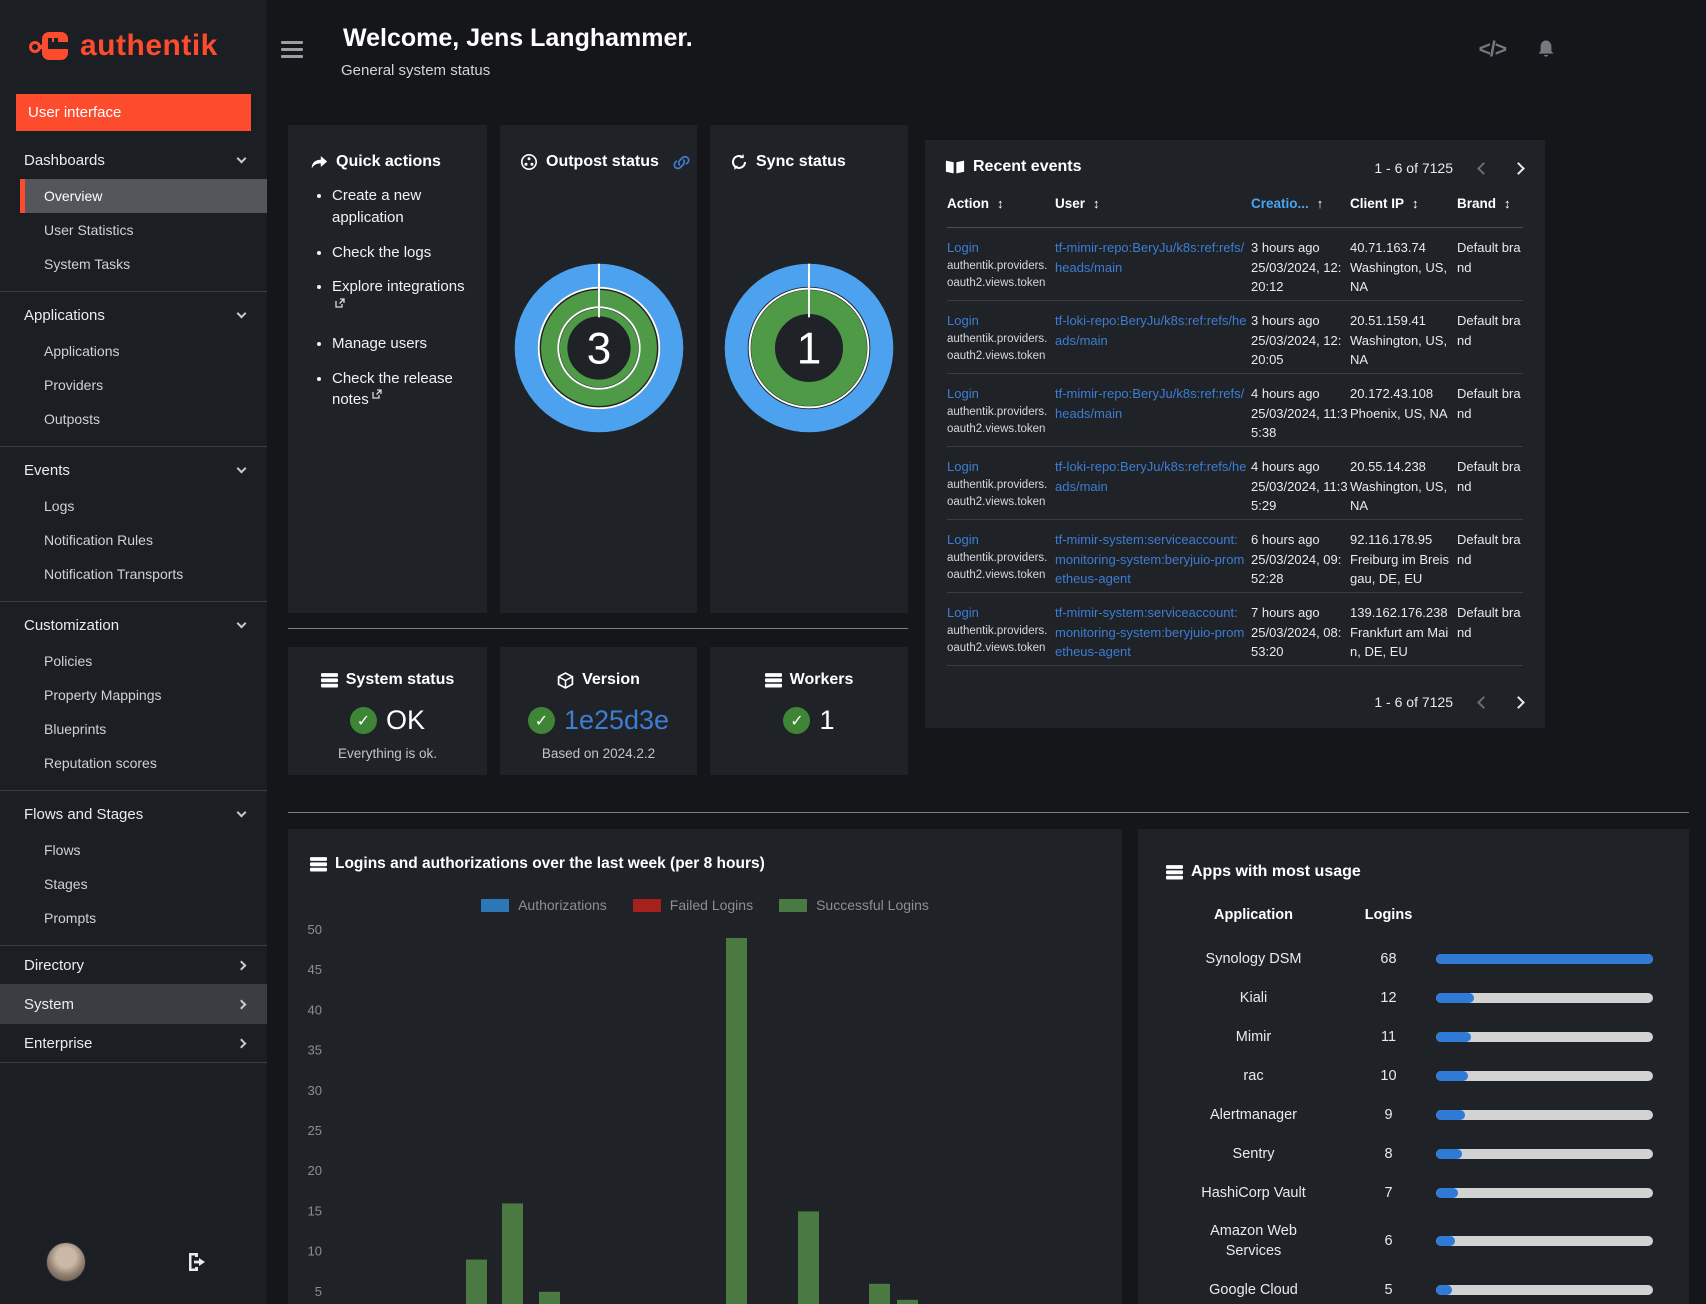 The width and height of the screenshot is (1706, 1304). Describe the element at coordinates (133, 112) in the screenshot. I see `user-interface-button: User interface` at that location.